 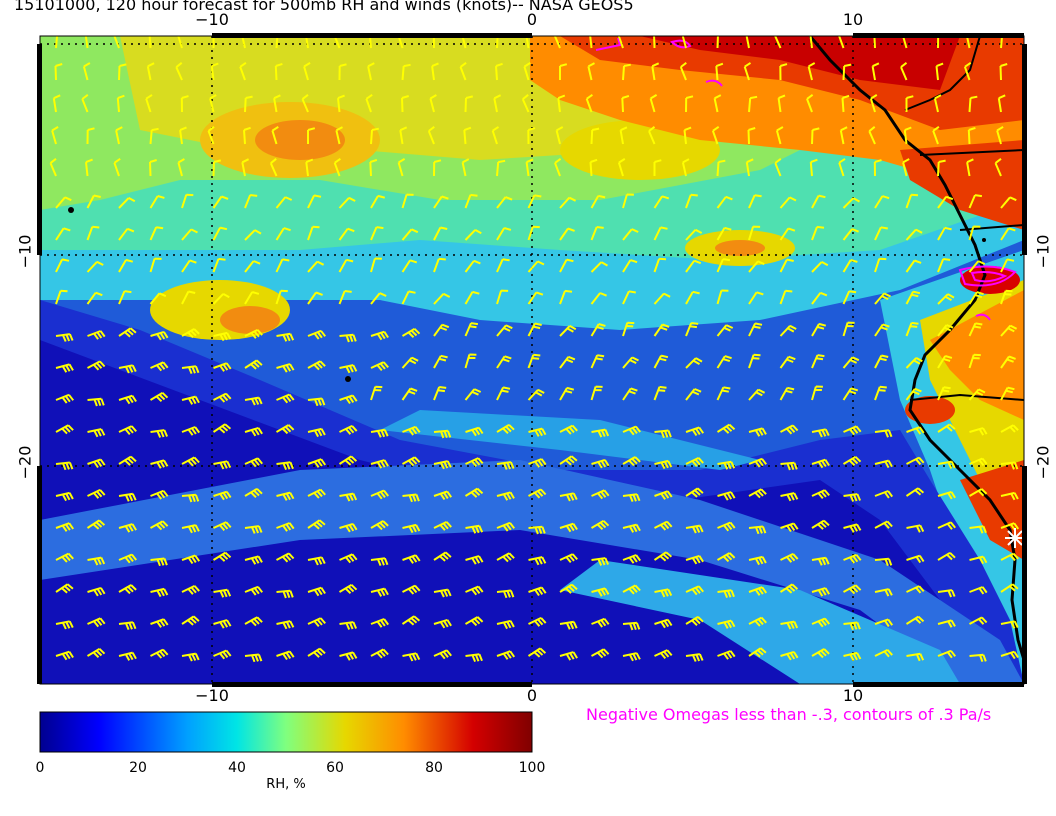 What do you see at coordinates (532, 768) in the screenshot?
I see `colorbar-tick-100: 100` at bounding box center [532, 768].